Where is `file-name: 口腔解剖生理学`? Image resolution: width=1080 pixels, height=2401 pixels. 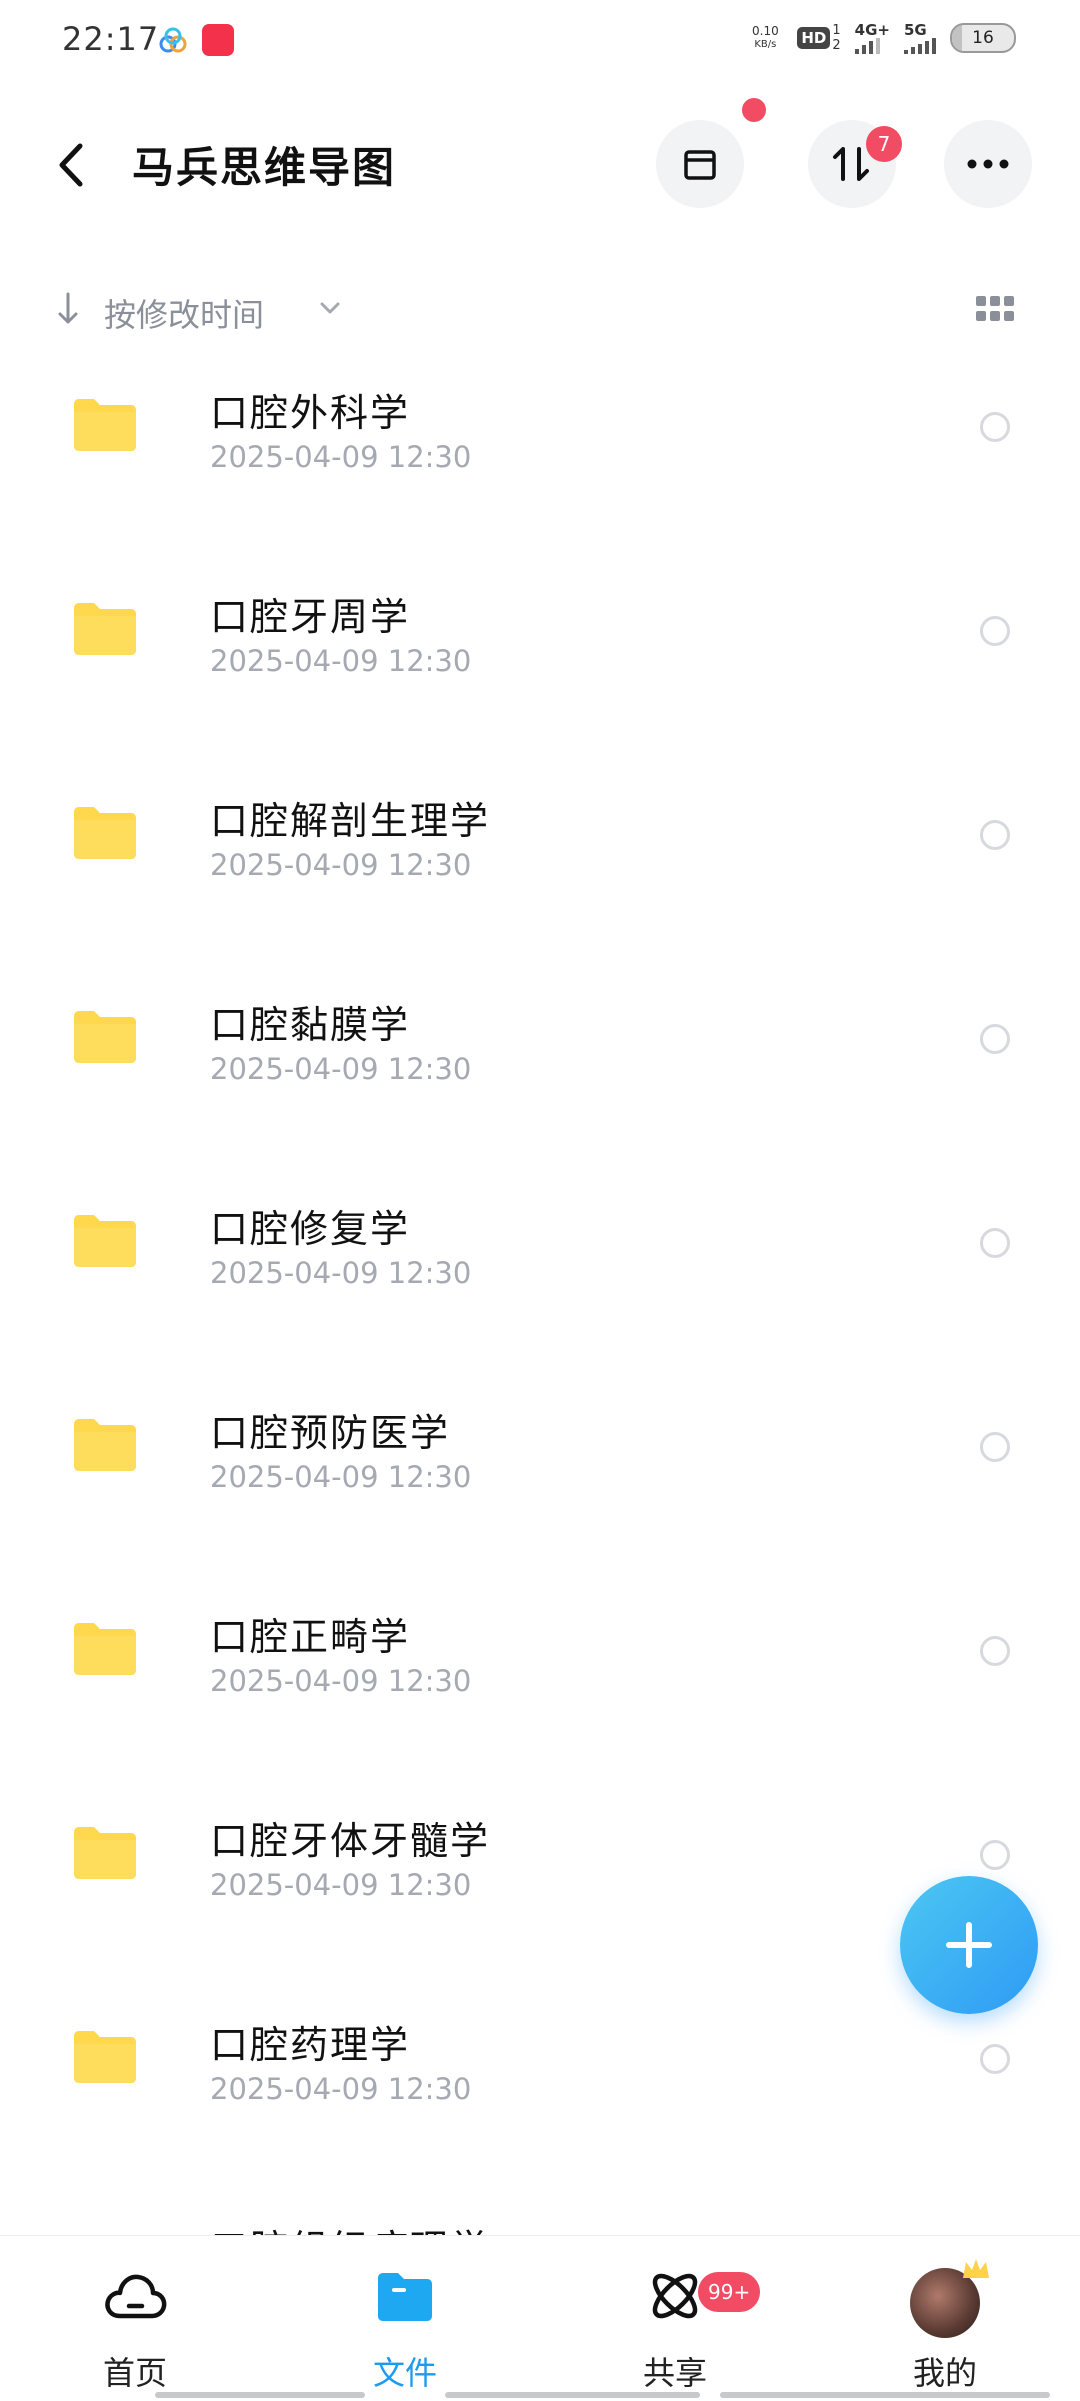 file-name: 口腔解剖生理学 is located at coordinates (350, 821).